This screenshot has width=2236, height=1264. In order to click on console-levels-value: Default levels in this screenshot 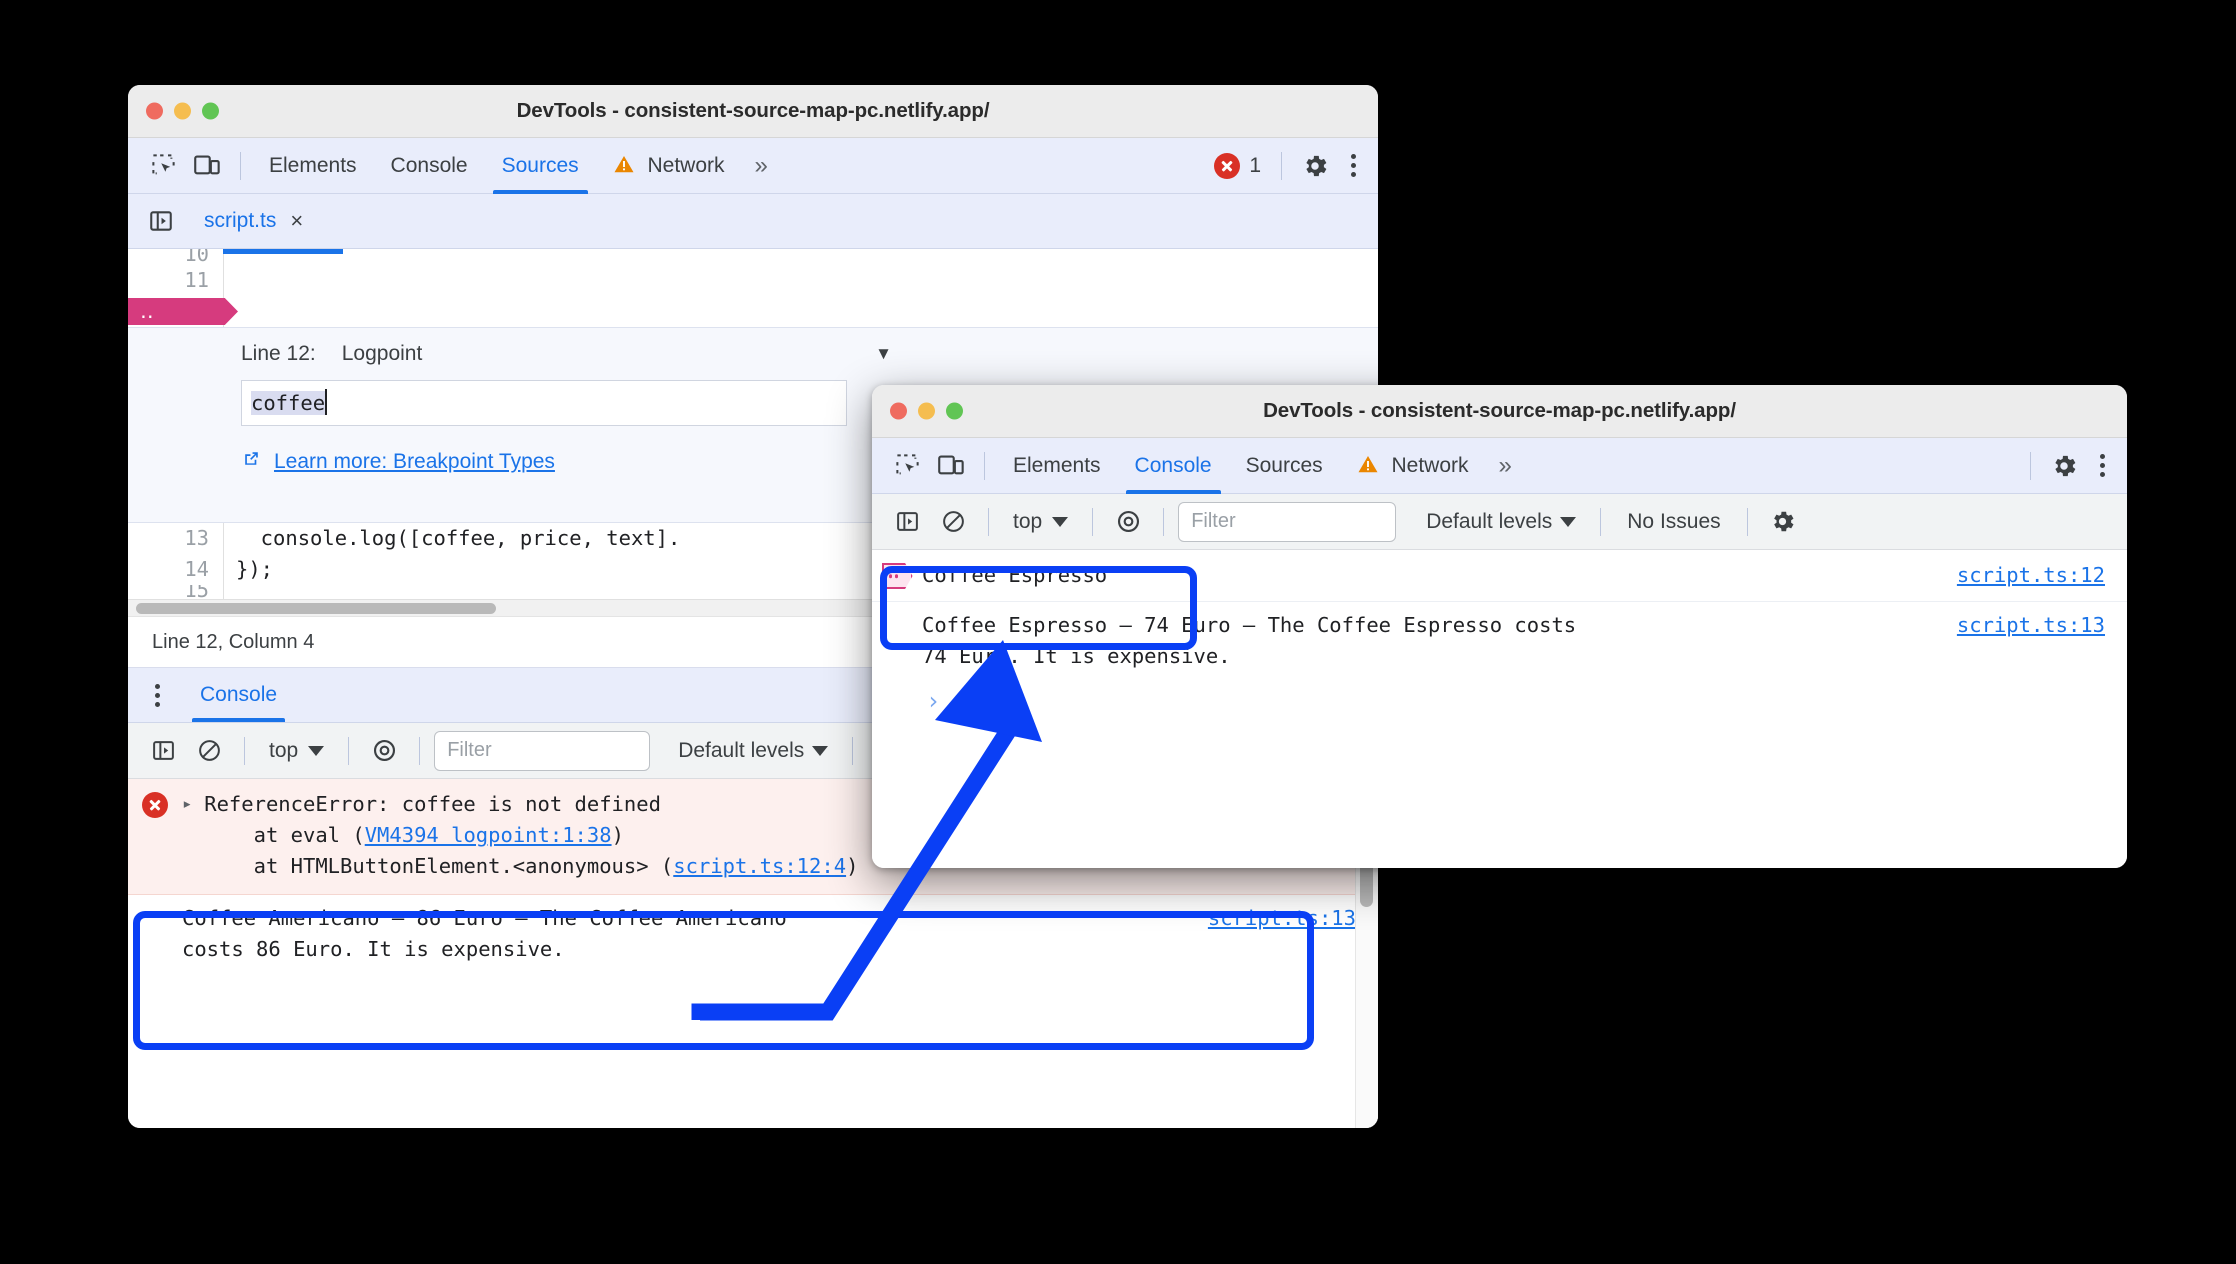, I will do `click(741, 750)`.